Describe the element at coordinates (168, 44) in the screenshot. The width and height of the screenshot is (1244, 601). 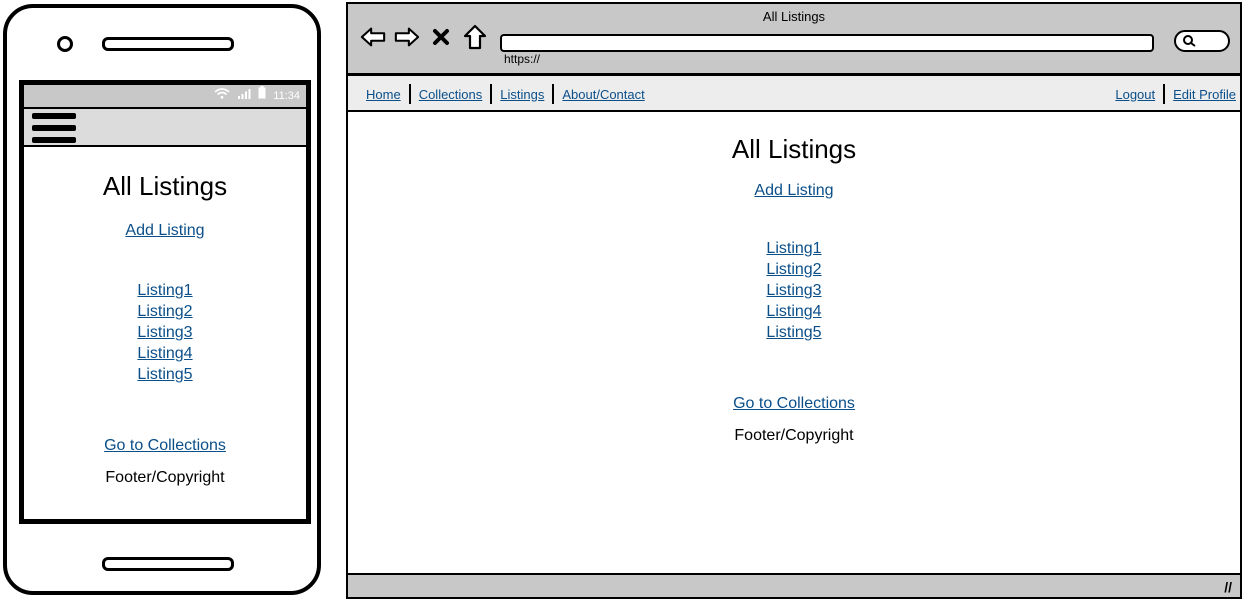
I see `phone-speaker` at that location.